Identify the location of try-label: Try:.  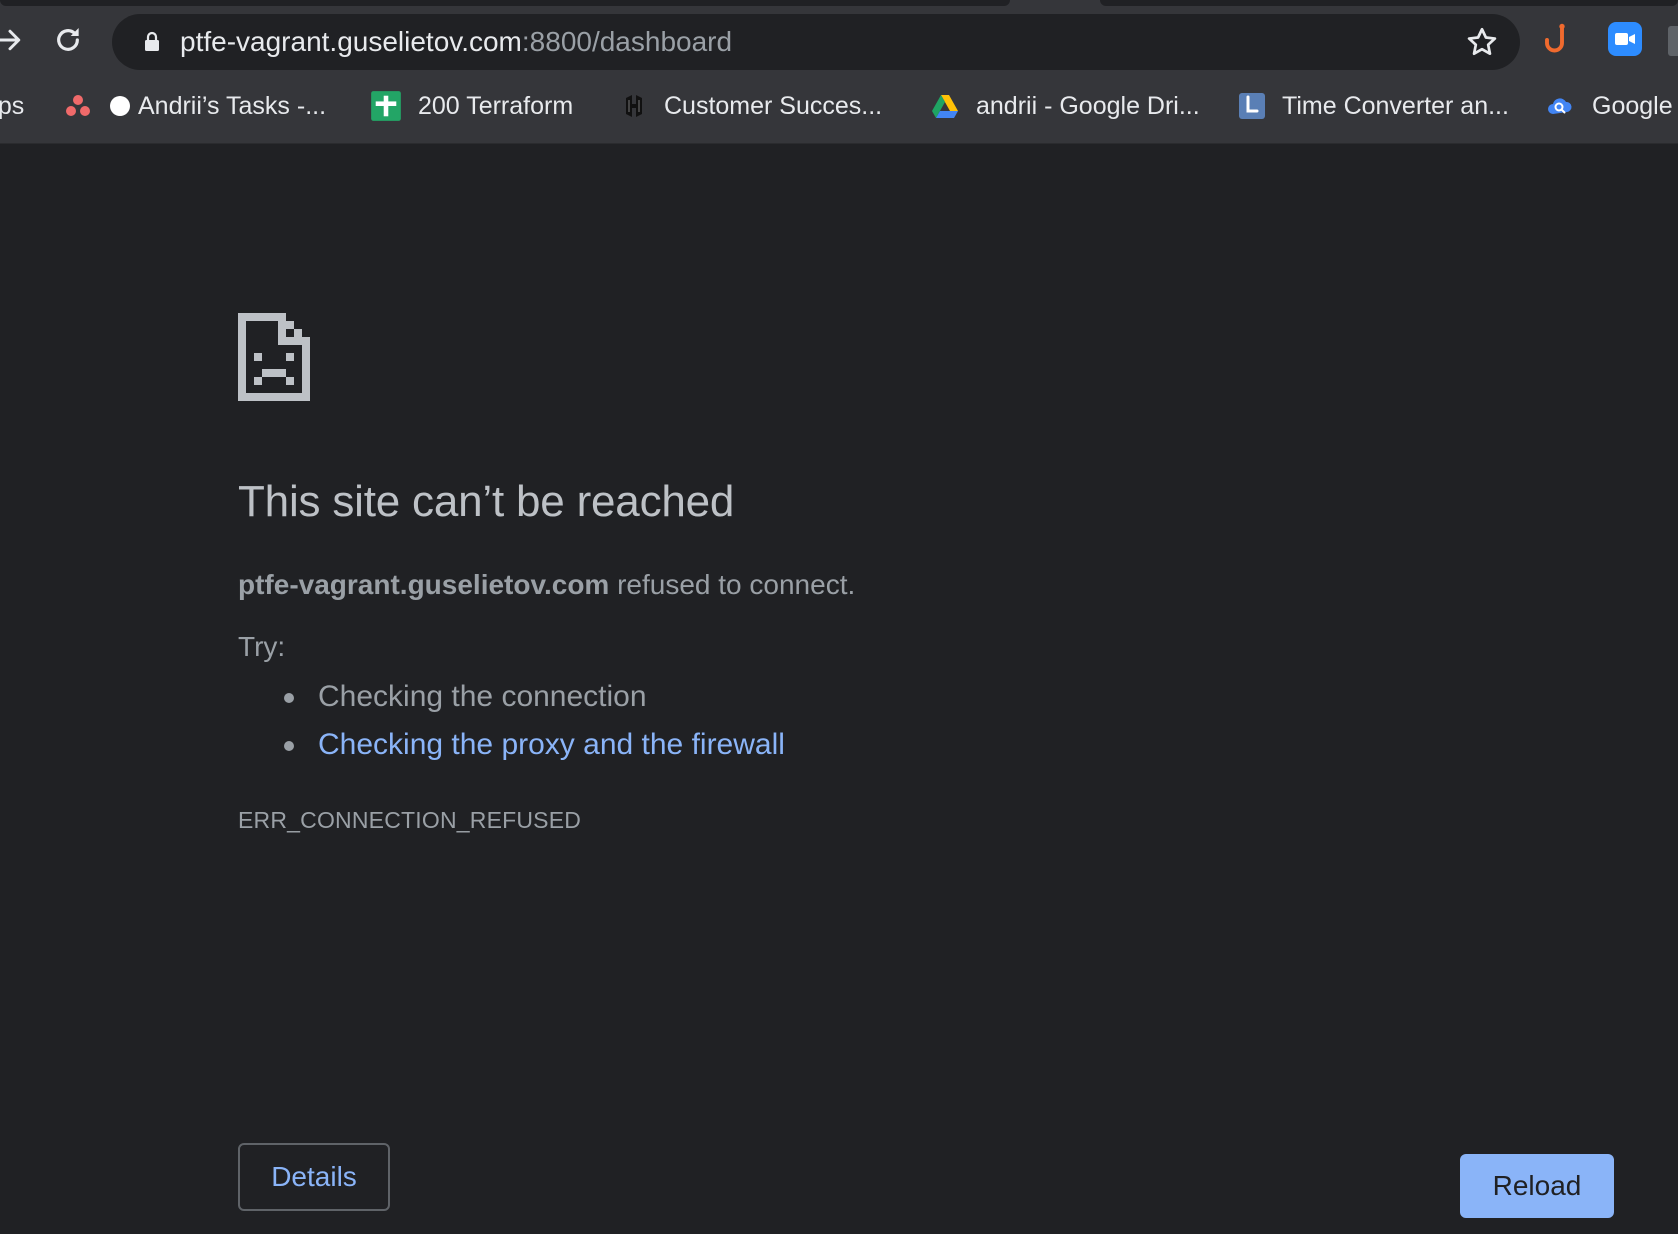
(262, 646).